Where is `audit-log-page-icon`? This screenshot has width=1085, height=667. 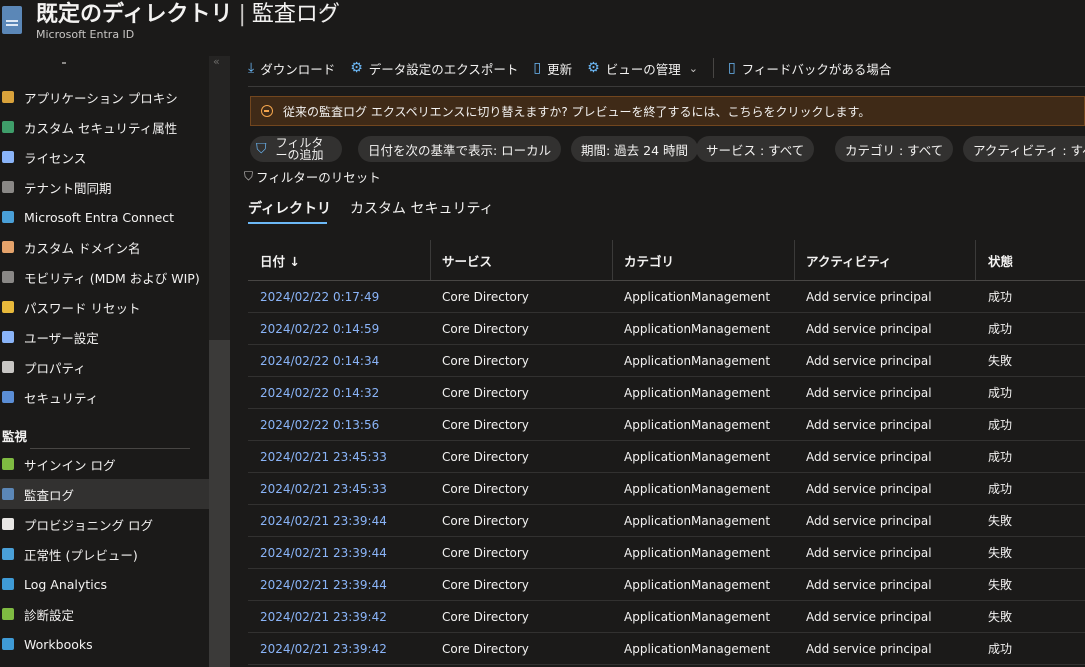
audit-log-page-icon is located at coordinates (12, 20).